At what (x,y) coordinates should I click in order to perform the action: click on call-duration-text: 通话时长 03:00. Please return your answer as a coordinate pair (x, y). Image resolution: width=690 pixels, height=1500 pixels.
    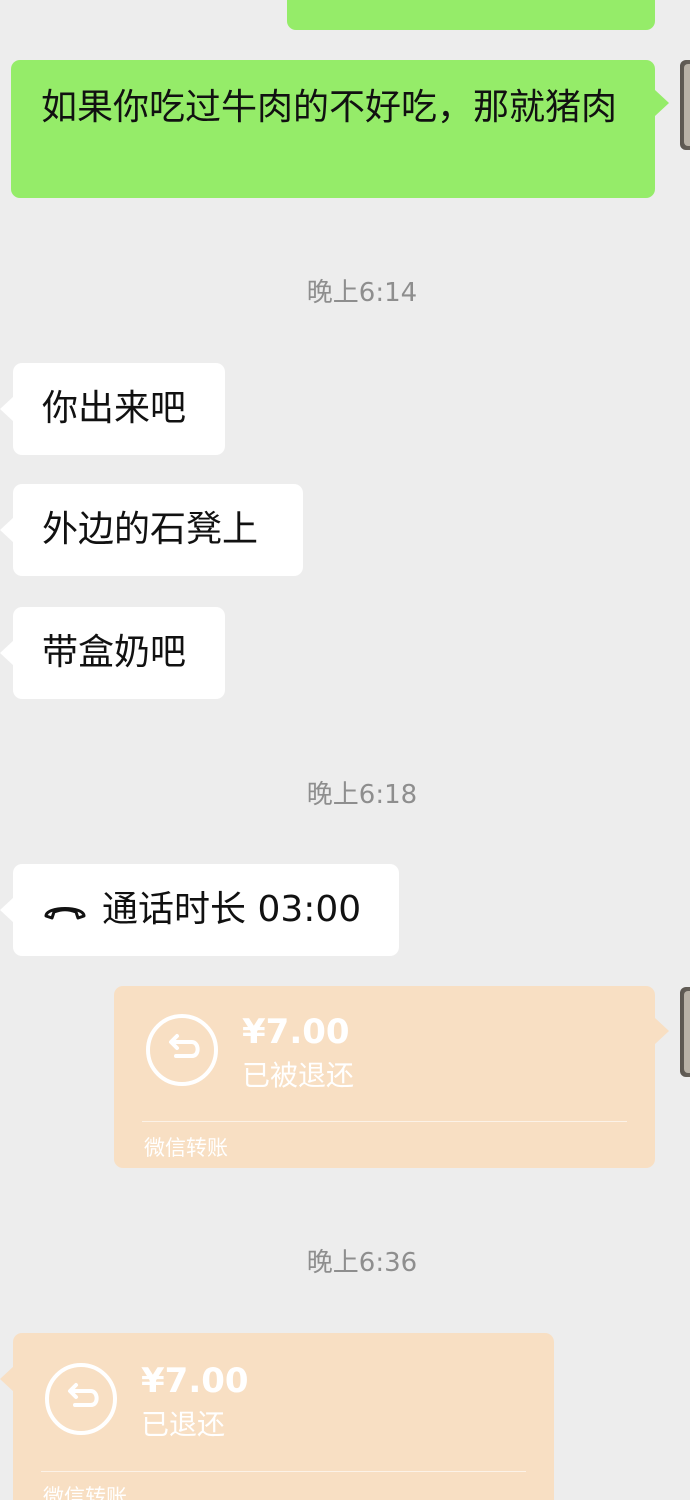
    Looking at the image, I should click on (232, 909).